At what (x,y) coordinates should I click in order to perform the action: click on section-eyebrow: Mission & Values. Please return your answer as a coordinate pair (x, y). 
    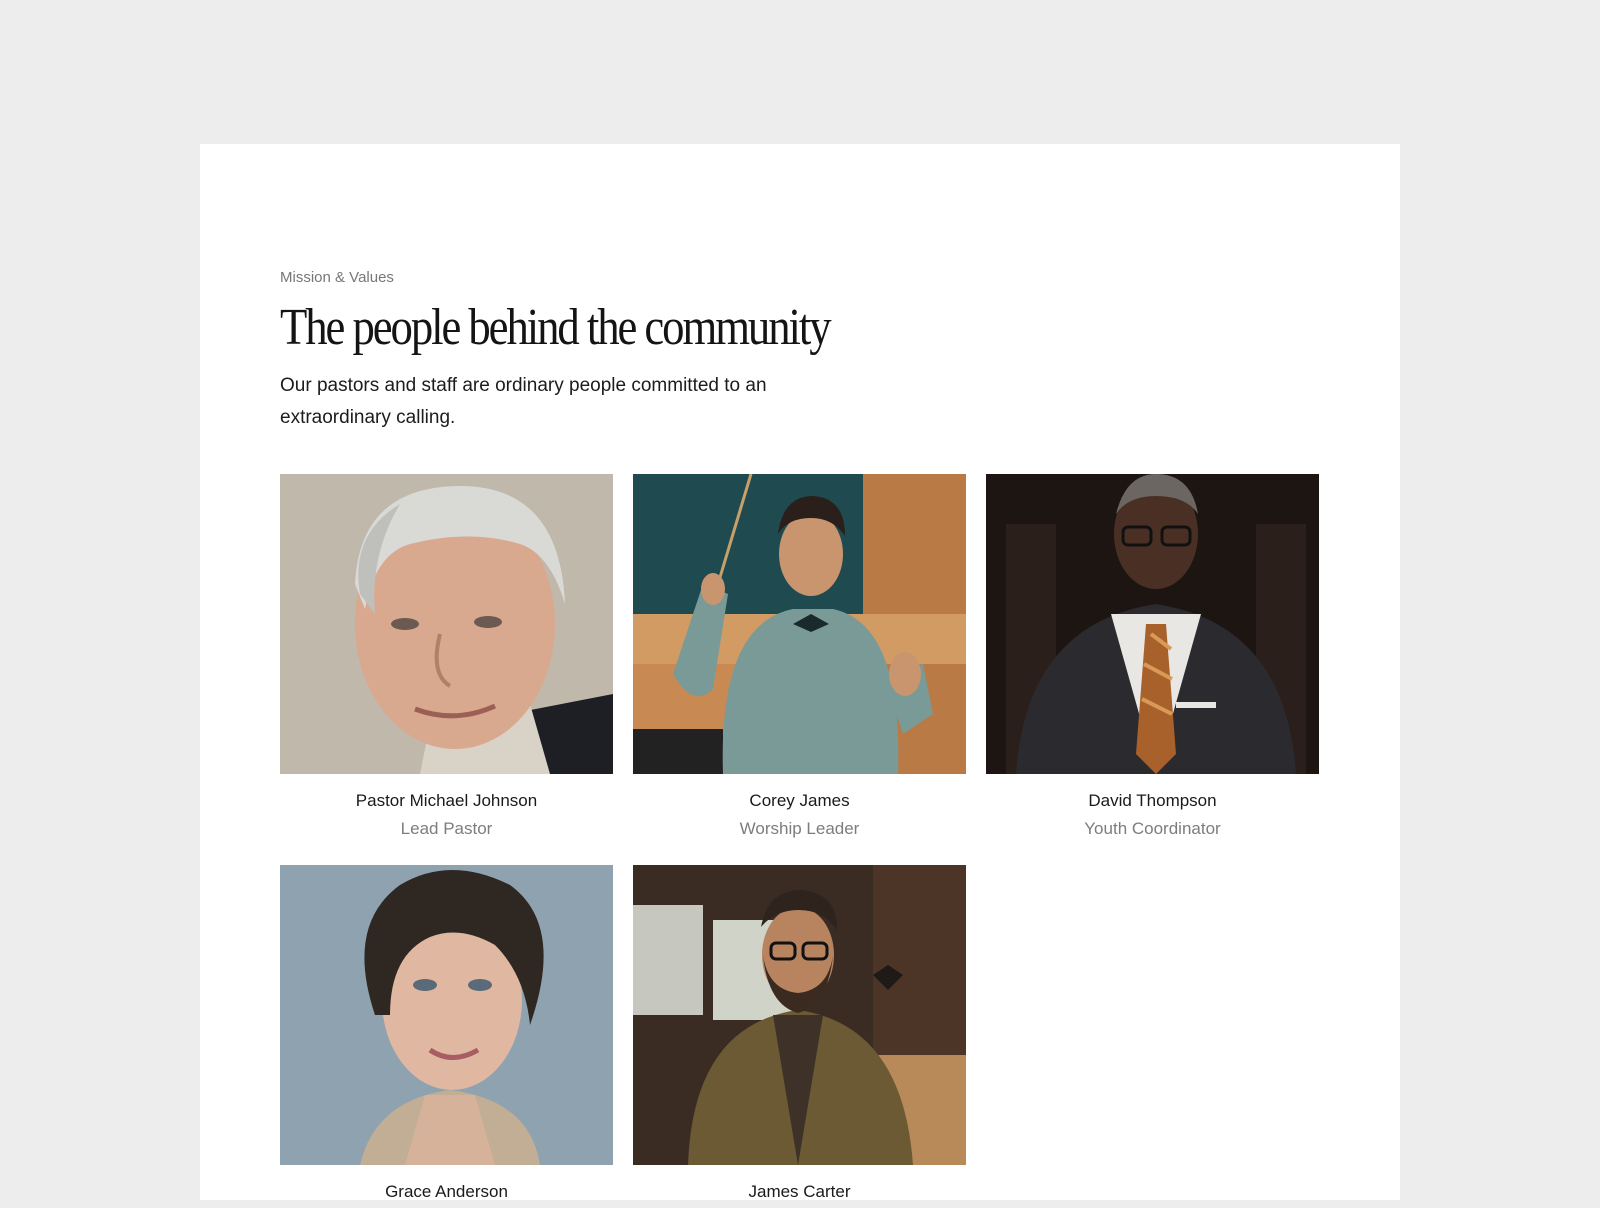
    Looking at the image, I should click on (337, 277).